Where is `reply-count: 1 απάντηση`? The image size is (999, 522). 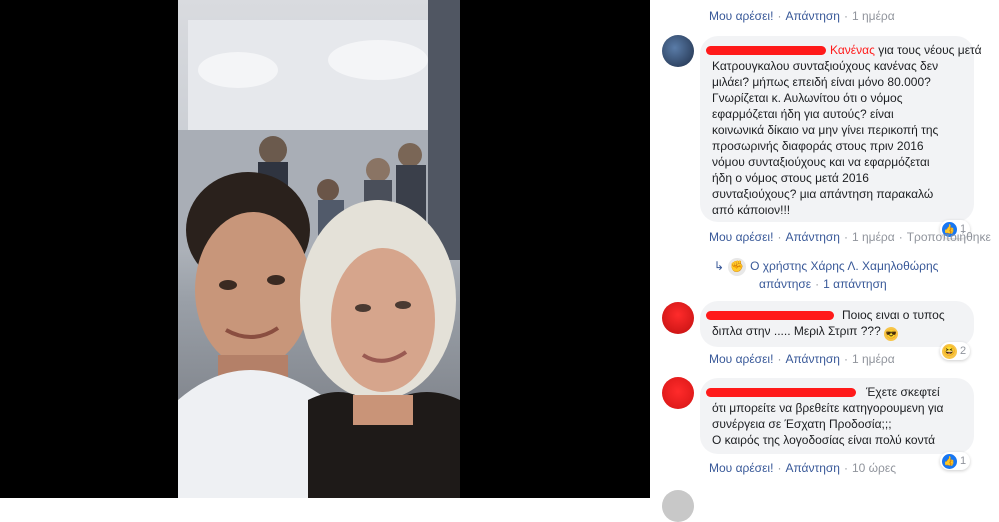
reply-count: 1 απάντηση is located at coordinates (855, 284).